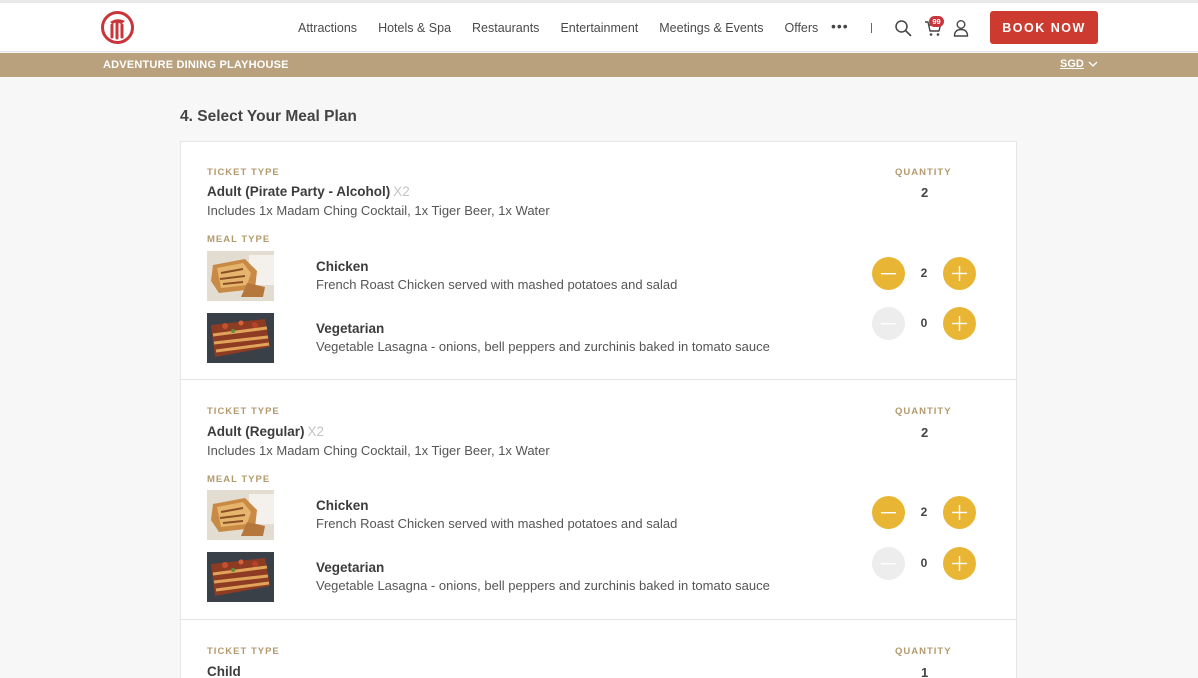 The height and width of the screenshot is (678, 1198). I want to click on chevron-down-icon, so click(1093, 64).